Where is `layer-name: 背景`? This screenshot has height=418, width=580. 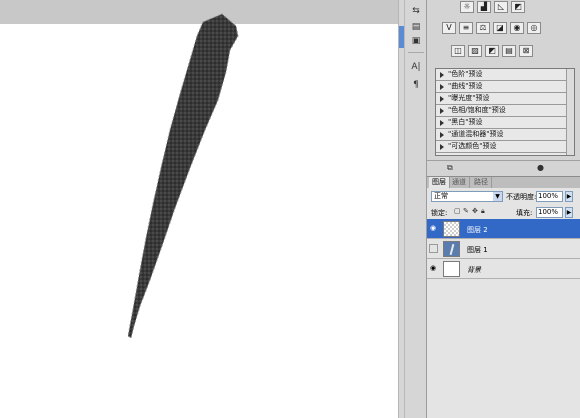 layer-name: 背景 is located at coordinates (474, 270).